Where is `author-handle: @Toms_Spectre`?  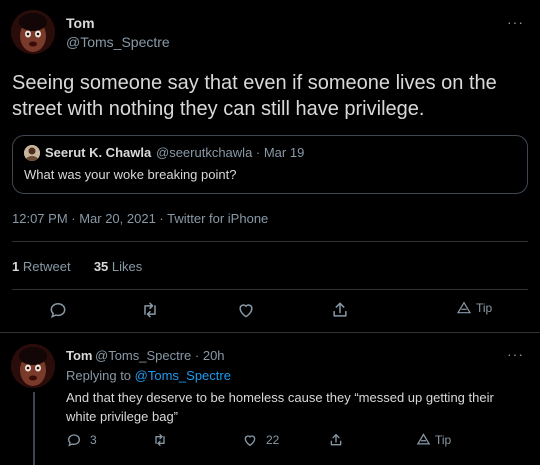 author-handle: @Toms_Spectre is located at coordinates (118, 42).